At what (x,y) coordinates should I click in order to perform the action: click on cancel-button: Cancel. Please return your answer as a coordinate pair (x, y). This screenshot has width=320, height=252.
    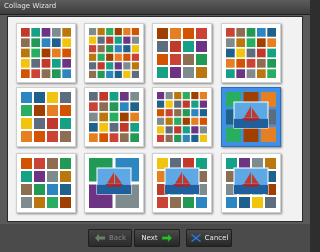
    Looking at the image, I should click on (209, 238).